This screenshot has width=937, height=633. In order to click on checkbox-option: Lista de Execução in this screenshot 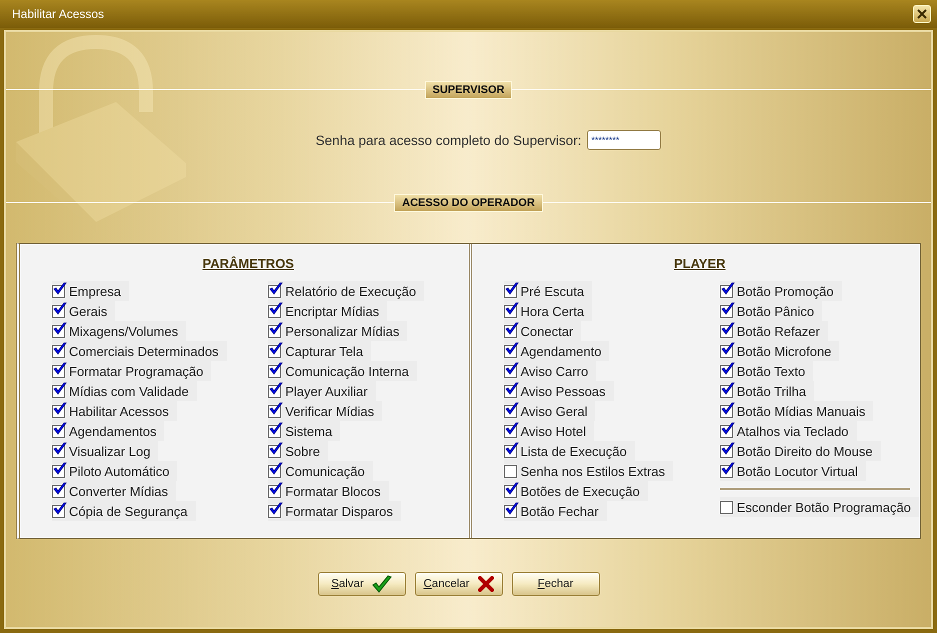, I will do `click(569, 451)`.